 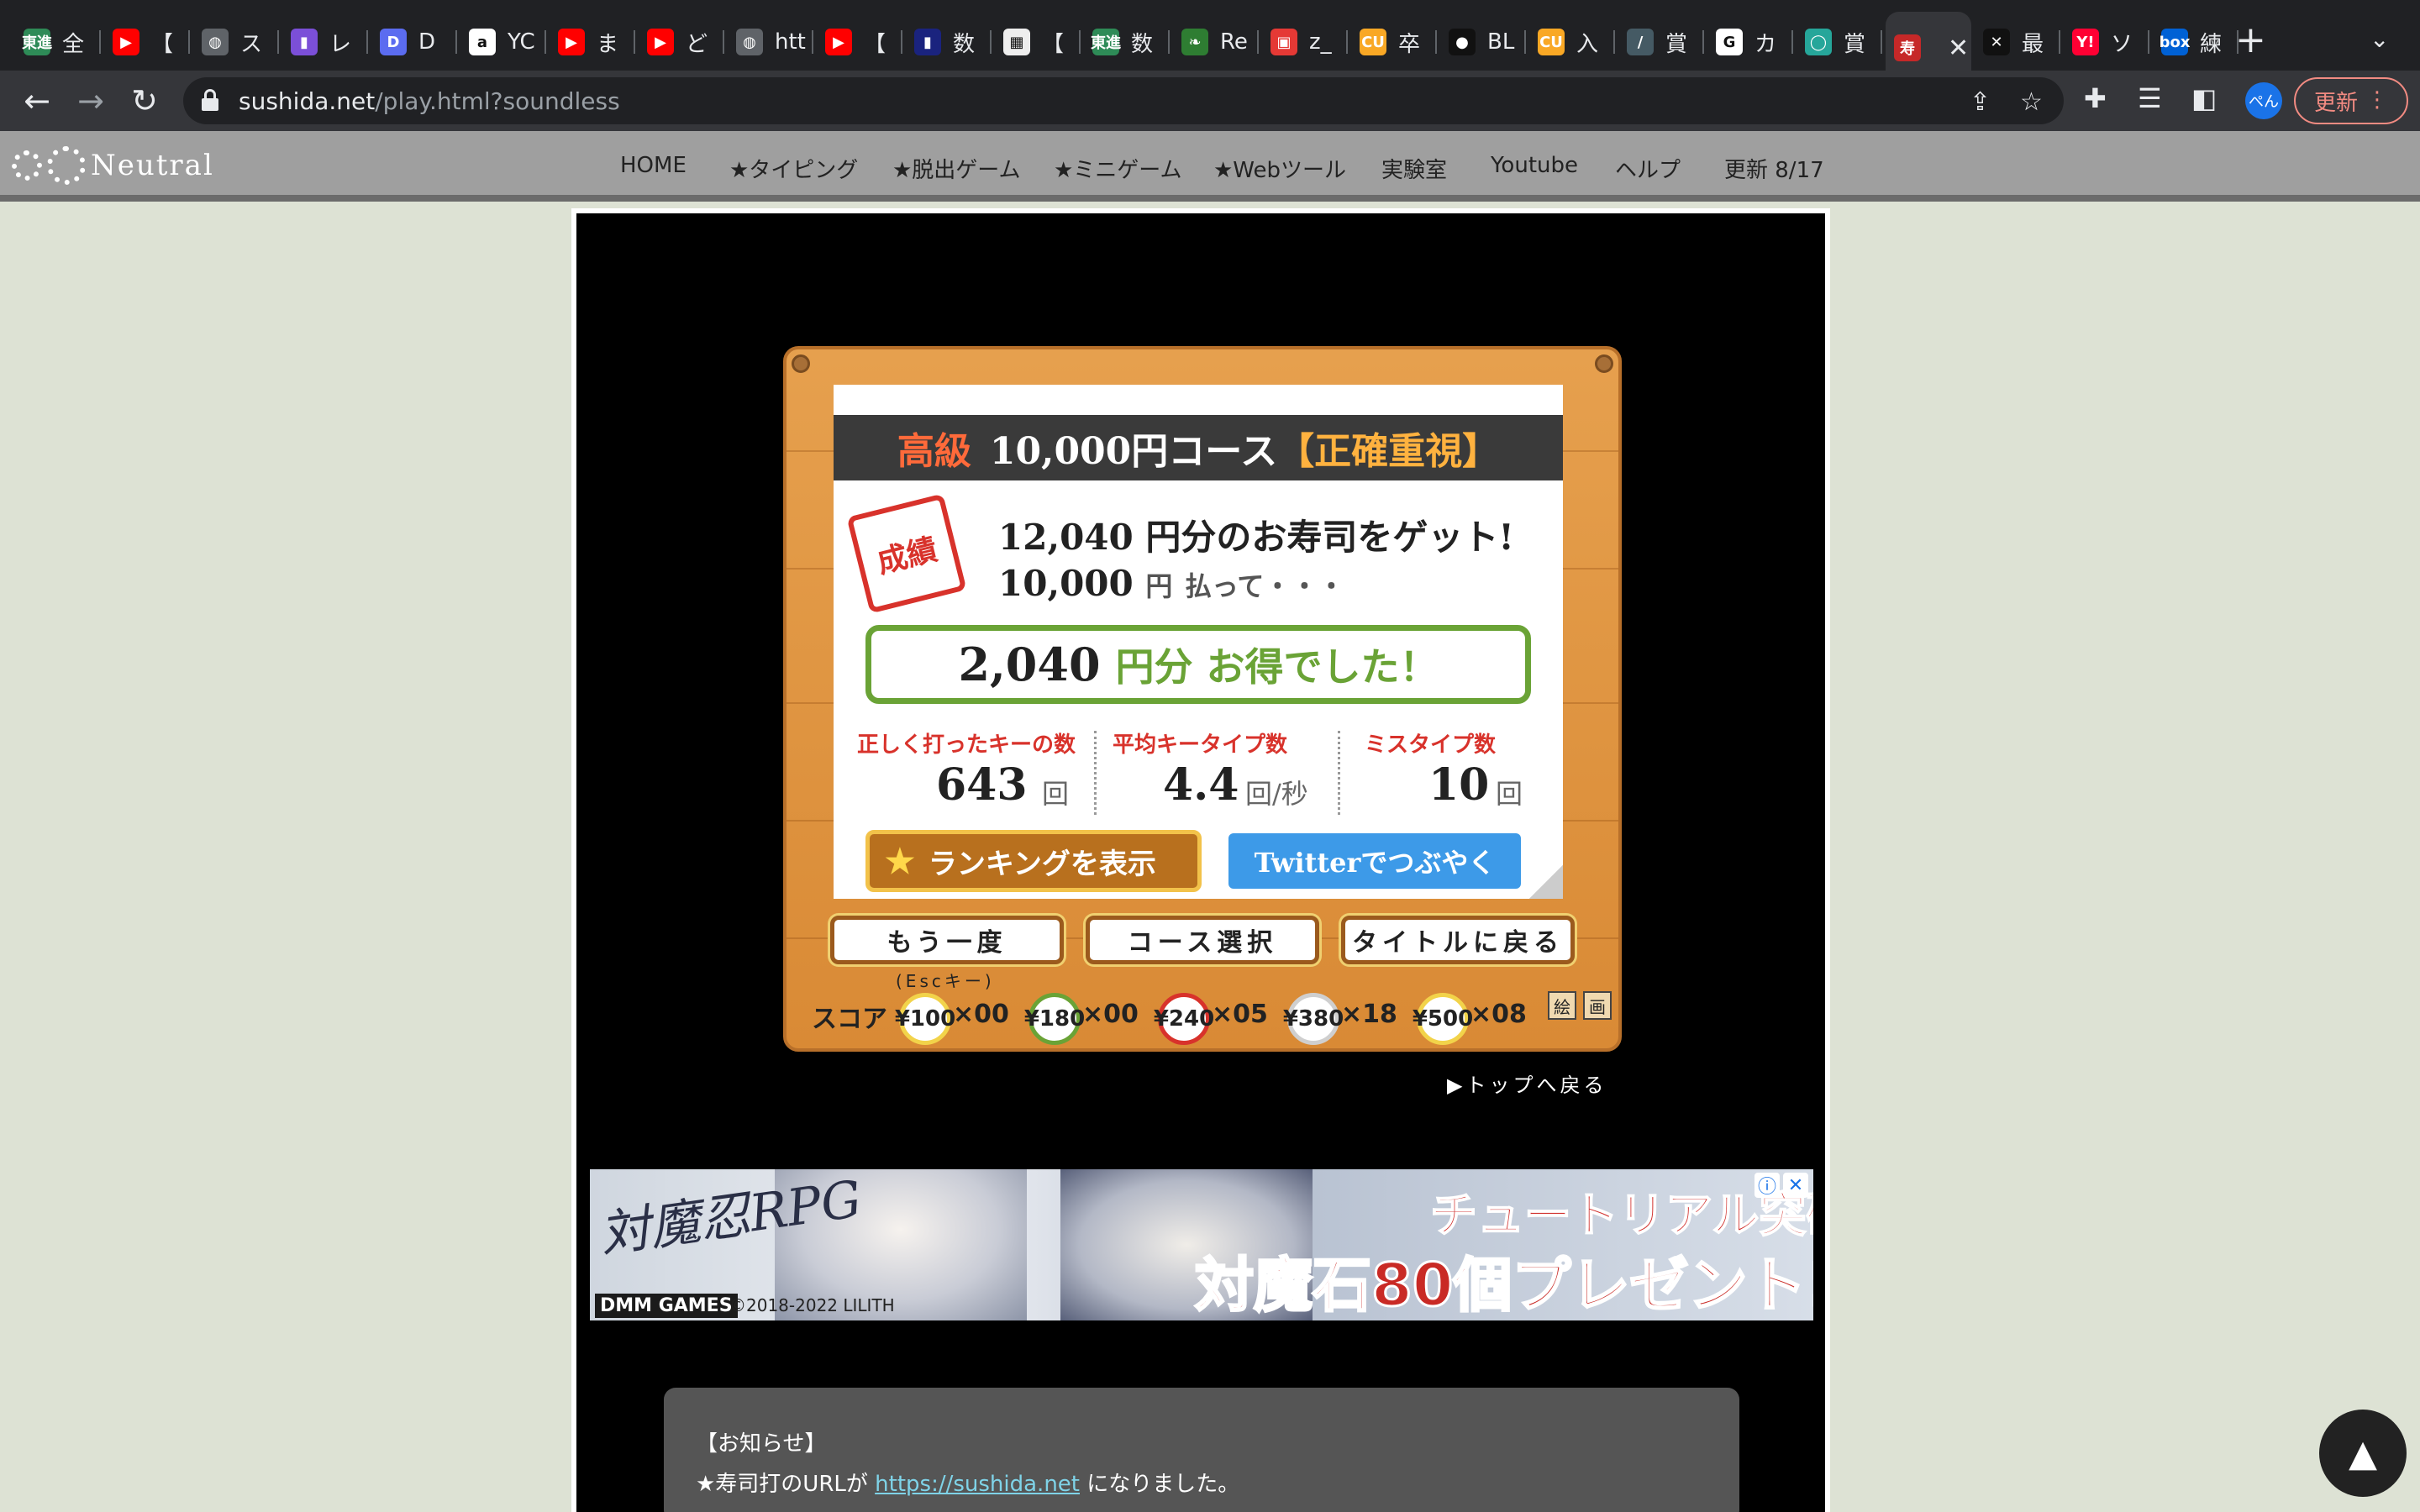 What do you see at coordinates (1123, 100) in the screenshot?
I see `address-bar: sushida.net/play.html?soundless ⇪ ☆` at bounding box center [1123, 100].